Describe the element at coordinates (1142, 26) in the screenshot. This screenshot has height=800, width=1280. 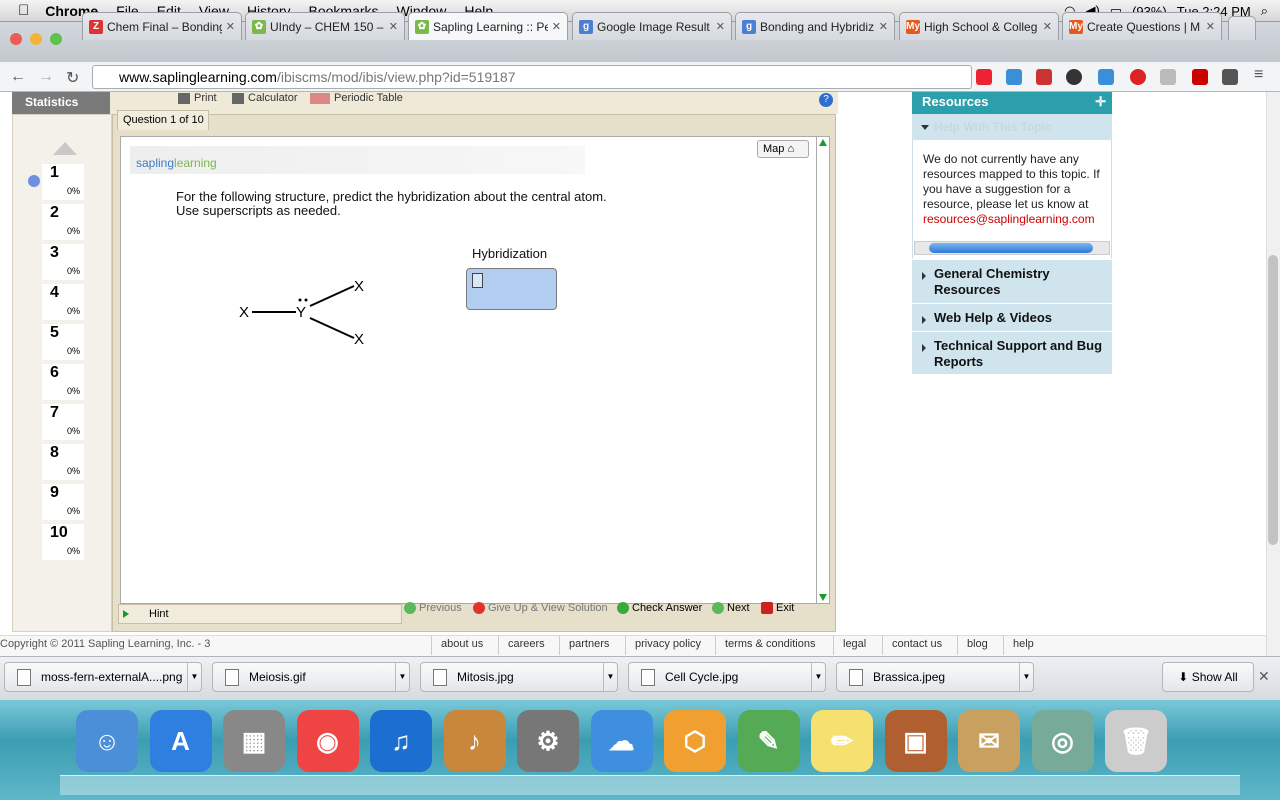
I see `browser-tab: My Create Questions | M ✕` at that location.